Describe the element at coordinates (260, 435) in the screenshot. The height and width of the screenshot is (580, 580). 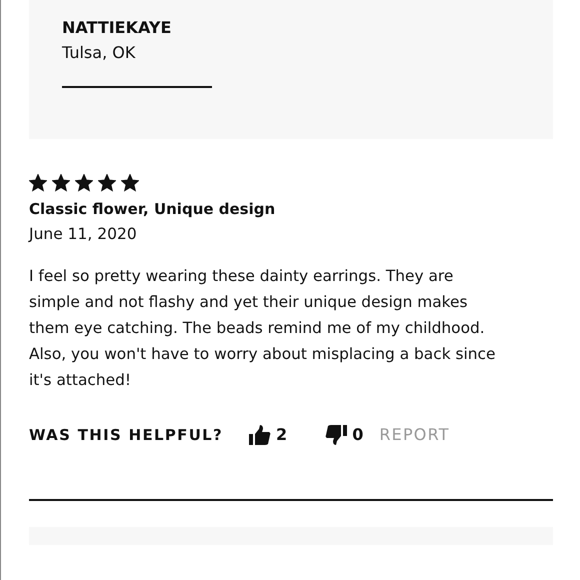
I see `thumbs-up-icon` at that location.